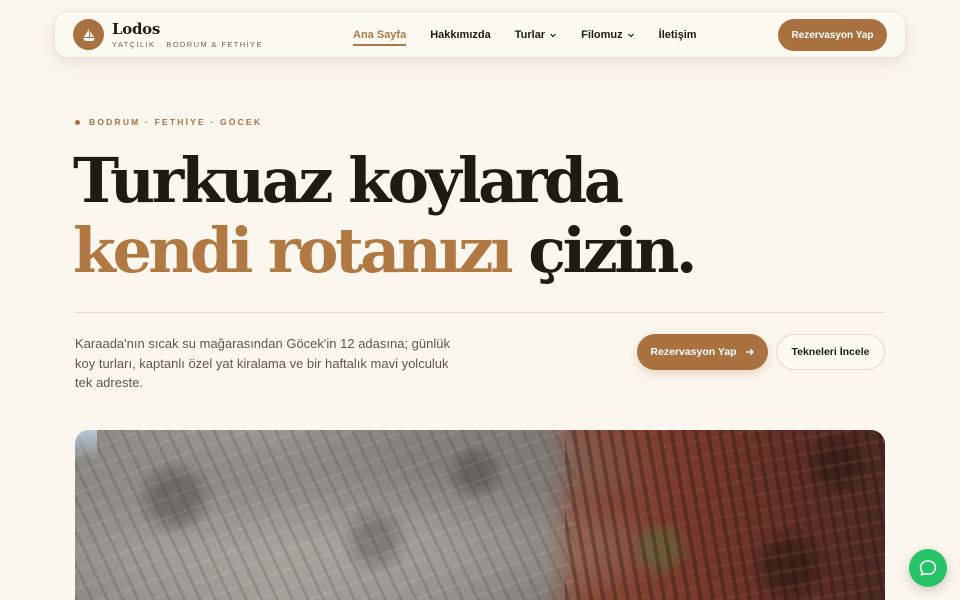 The image size is (960, 600). Describe the element at coordinates (603, 250) in the screenshot. I see `headline-end: çizin.` at that location.